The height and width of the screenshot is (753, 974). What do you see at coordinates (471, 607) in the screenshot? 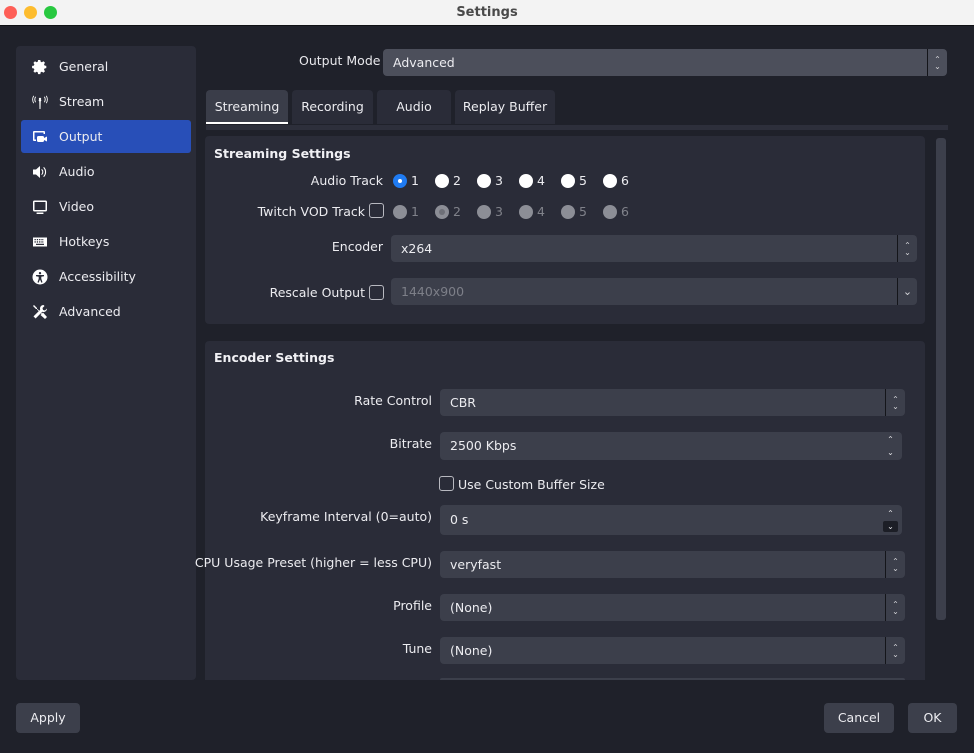
I see `profile-value: (None)` at bounding box center [471, 607].